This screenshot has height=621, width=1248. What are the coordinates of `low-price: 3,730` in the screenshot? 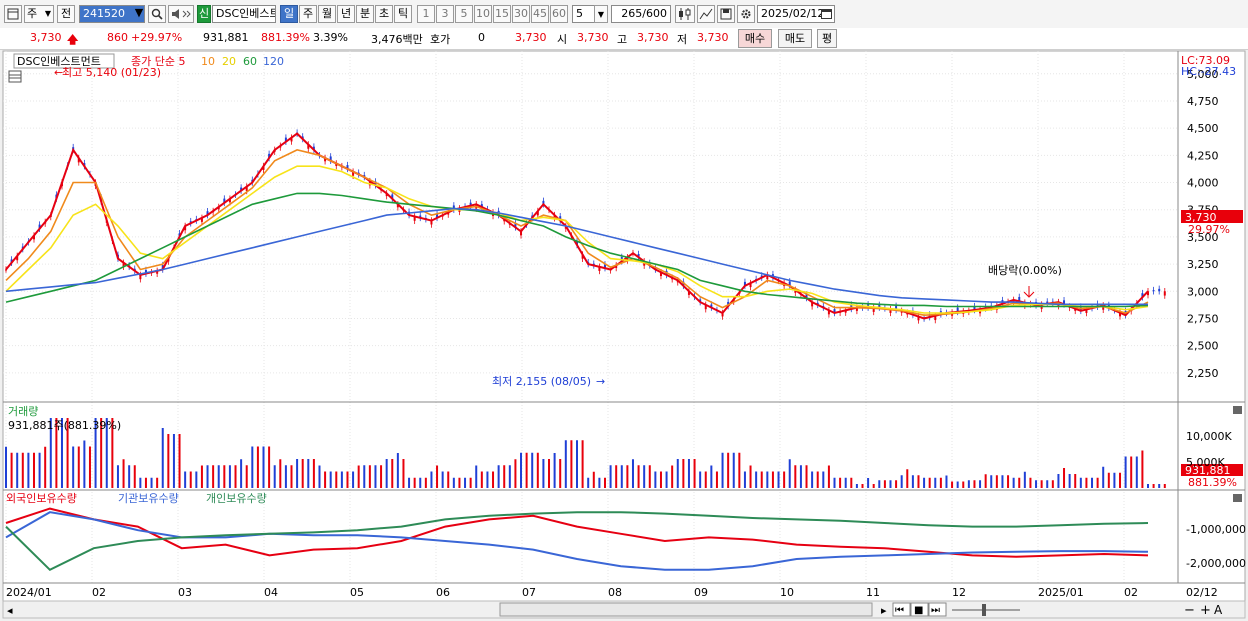 It's located at (713, 37).